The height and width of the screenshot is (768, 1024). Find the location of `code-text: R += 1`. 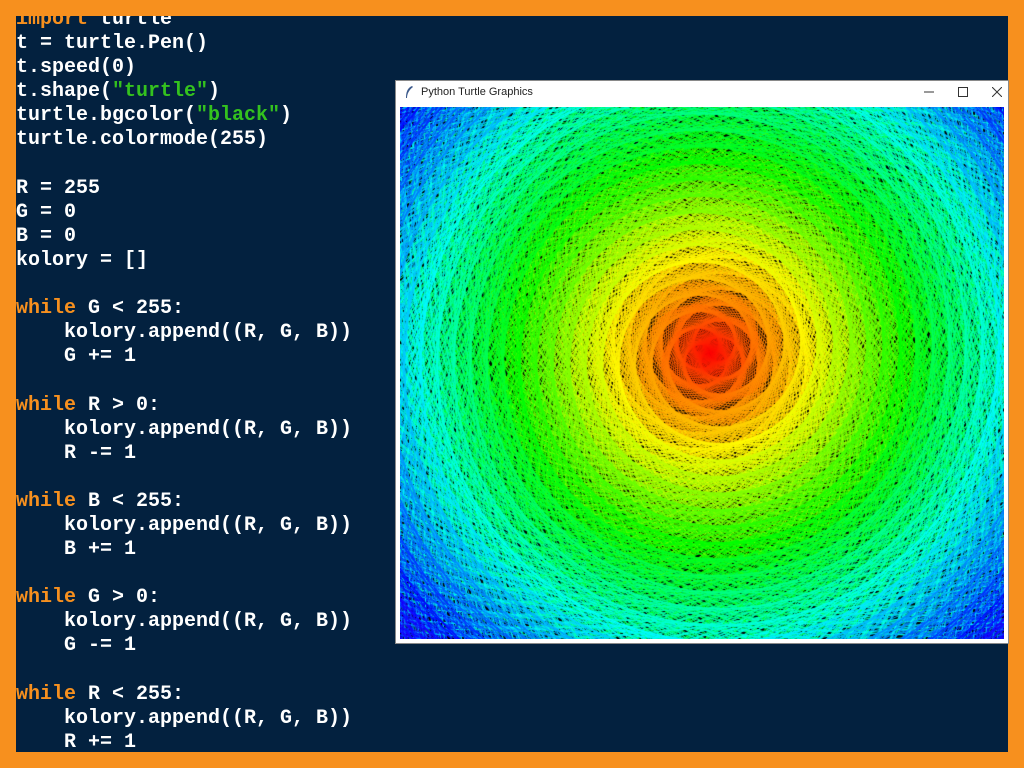

code-text: R += 1 is located at coordinates (76, 741).